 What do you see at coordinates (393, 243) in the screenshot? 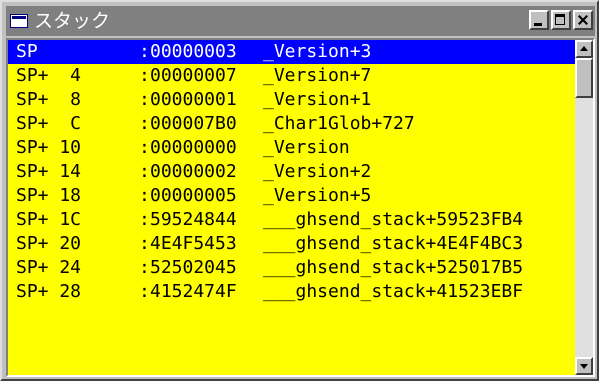
I see `stack-symbol: ___ghsend_stack+4E4F4BC3` at bounding box center [393, 243].